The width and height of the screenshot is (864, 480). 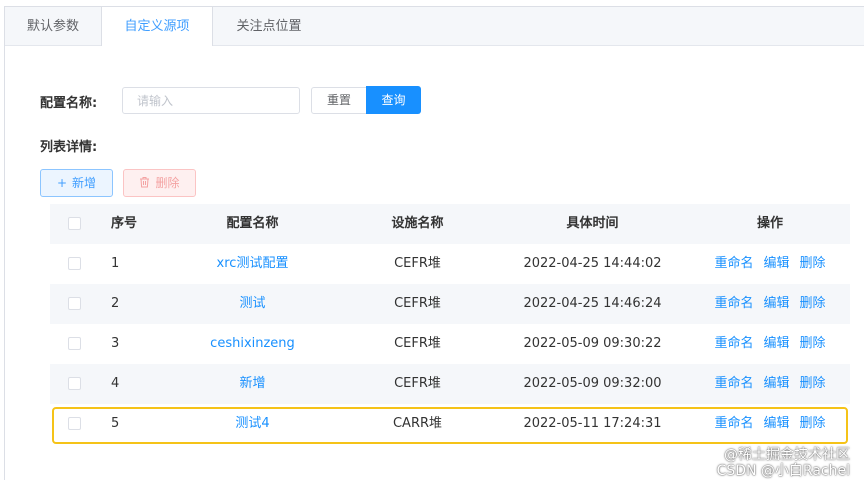 What do you see at coordinates (450, 224) in the screenshot?
I see `table-header: 序号 配置名称 设施名称 具体时间 操作` at bounding box center [450, 224].